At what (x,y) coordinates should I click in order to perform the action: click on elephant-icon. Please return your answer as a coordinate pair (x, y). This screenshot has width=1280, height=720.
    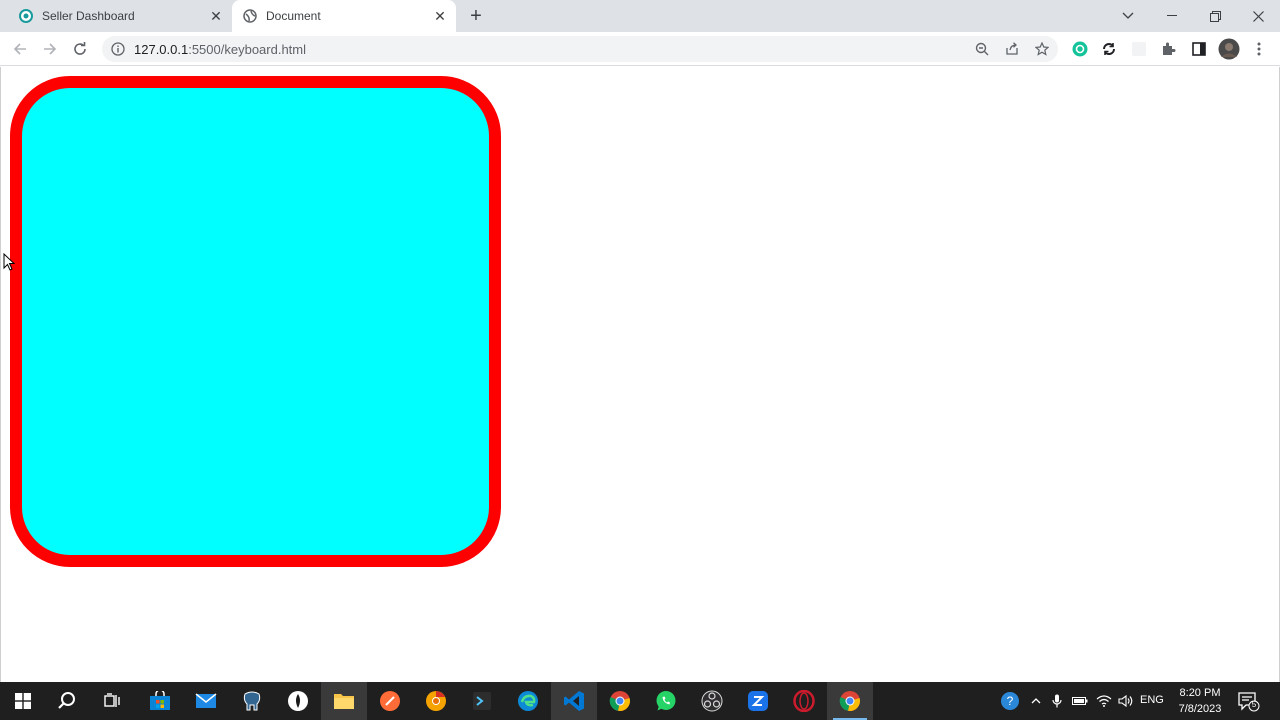
    Looking at the image, I should click on (252, 701).